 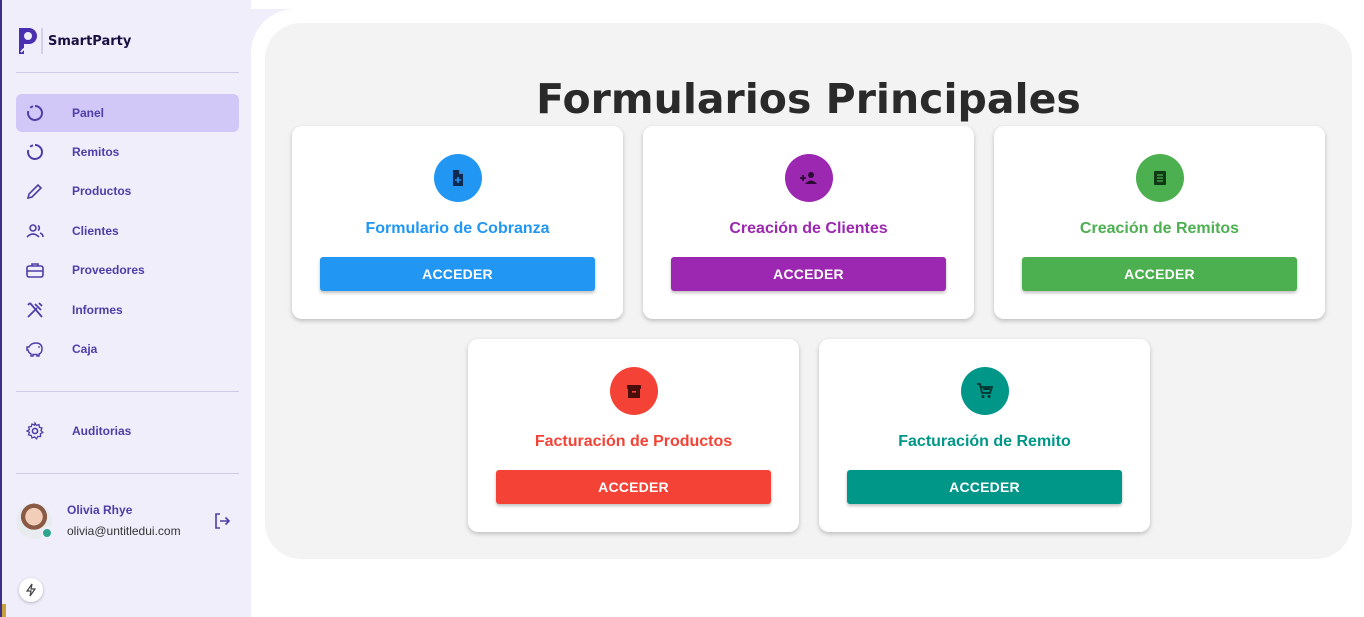 I want to click on sidebar-item-productos: Productos, so click(x=127, y=191).